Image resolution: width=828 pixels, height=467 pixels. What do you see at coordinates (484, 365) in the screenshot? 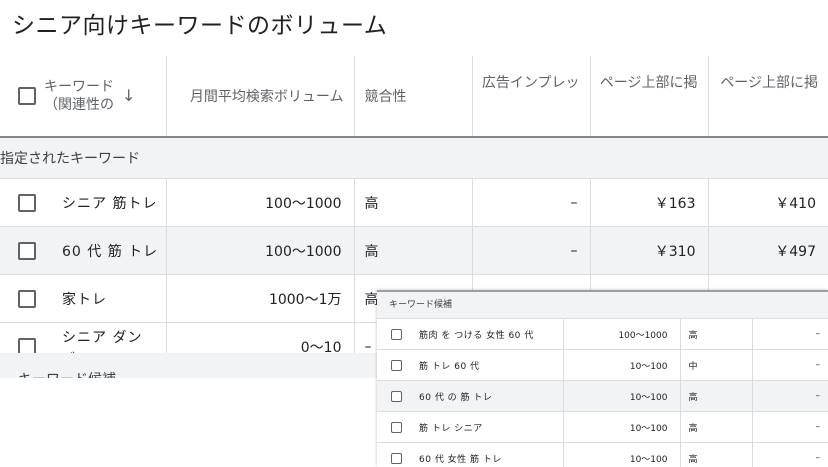
I see `keyword-cell: 筋 トレ 60 代` at bounding box center [484, 365].